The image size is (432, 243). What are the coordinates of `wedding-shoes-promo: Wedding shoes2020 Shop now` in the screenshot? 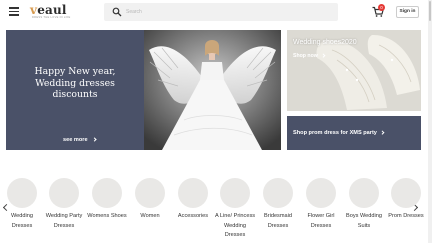 It's located at (354, 70).